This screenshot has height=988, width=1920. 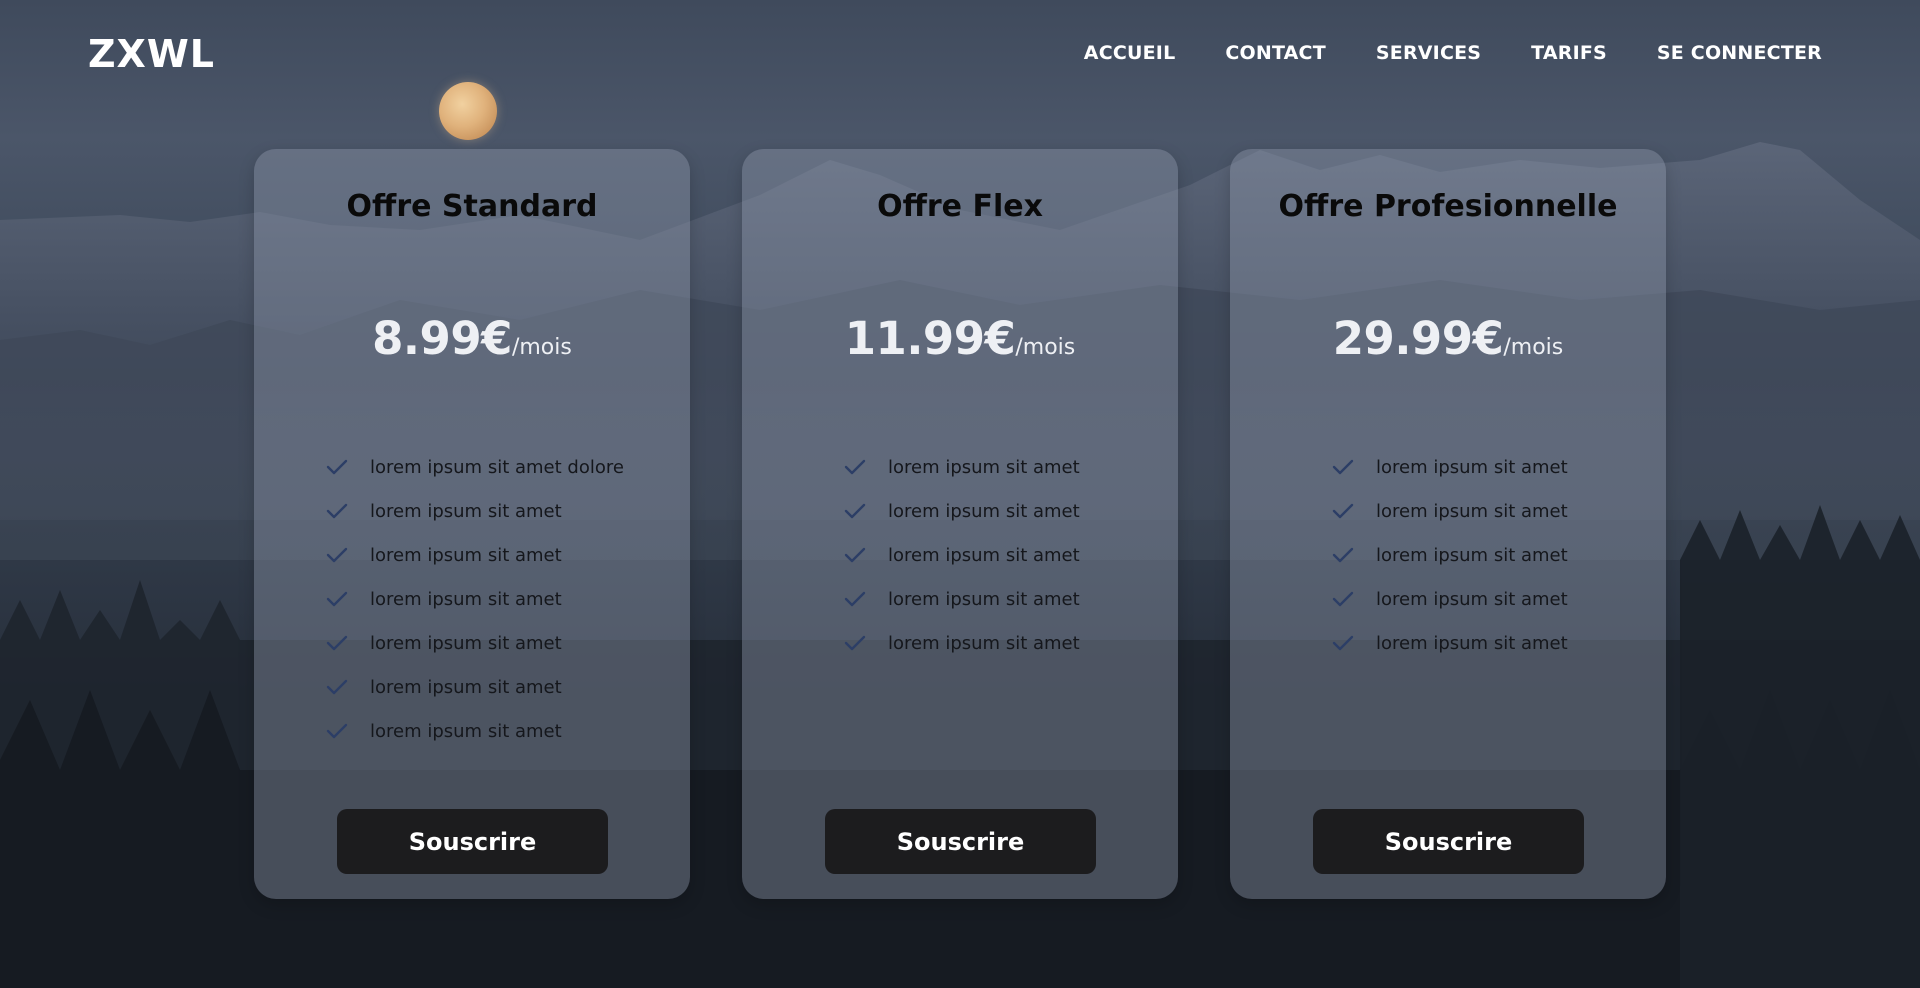 I want to click on subscribe-button-standard: Souscrire, so click(x=472, y=841).